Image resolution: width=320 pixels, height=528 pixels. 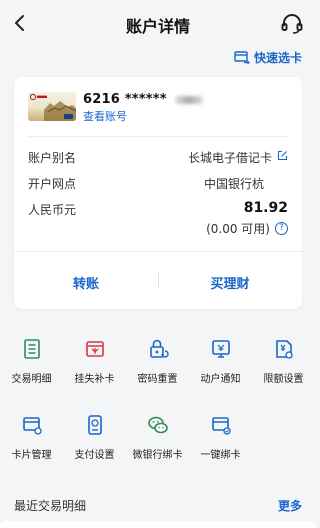 I want to click on report-loss-icon, so click(x=94, y=349).